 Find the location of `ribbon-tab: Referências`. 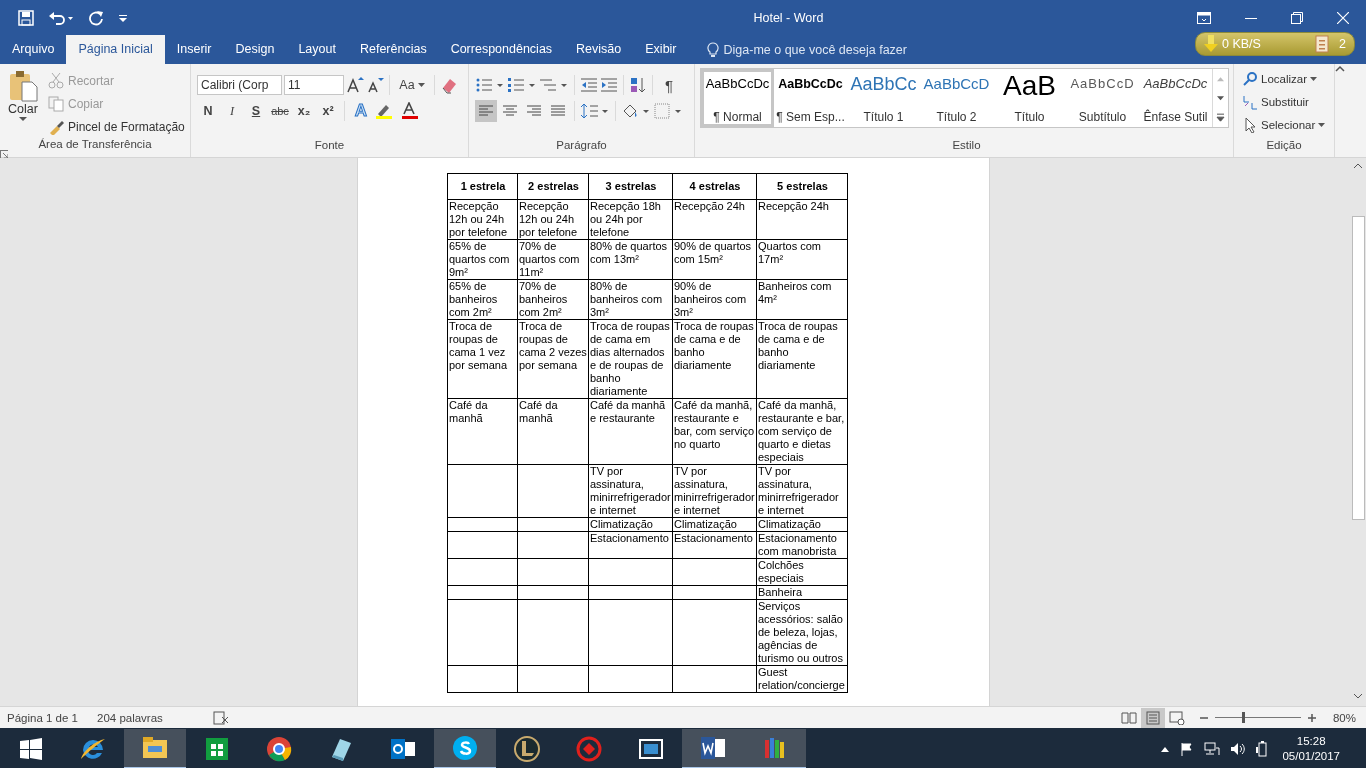

ribbon-tab: Referências is located at coordinates (393, 49).